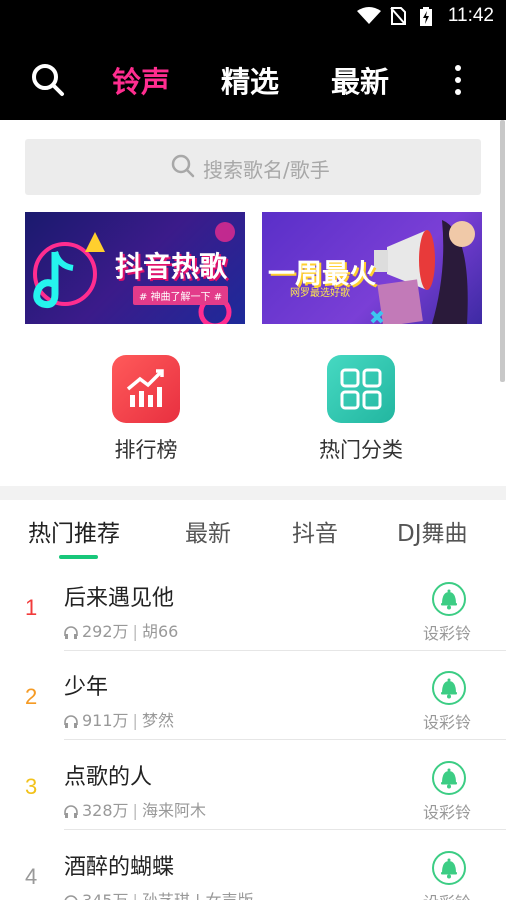 The height and width of the screenshot is (900, 506). Describe the element at coordinates (31, 876) in the screenshot. I see `rank-number: 4` at that location.